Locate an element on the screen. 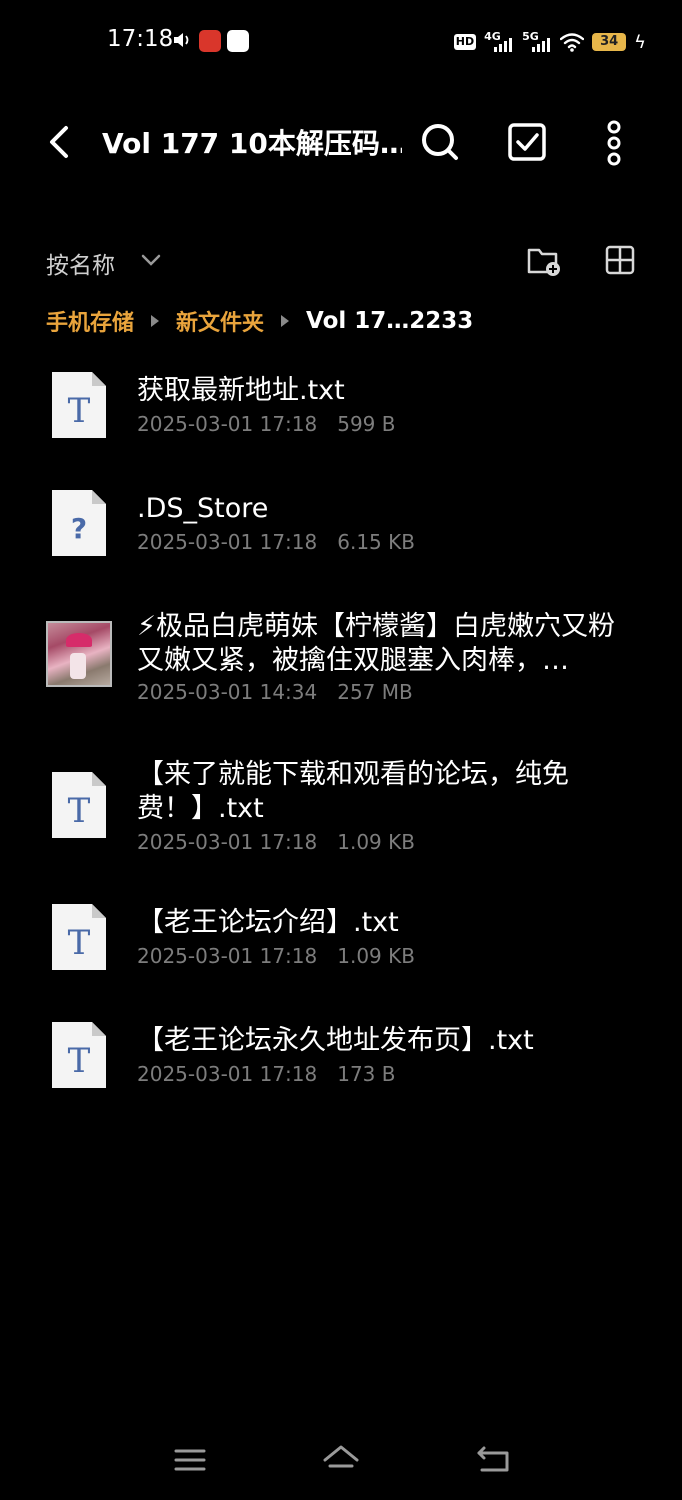  breadcrumb: 手机存储 新文件夹 Vol 17…2233 is located at coordinates (259, 321).